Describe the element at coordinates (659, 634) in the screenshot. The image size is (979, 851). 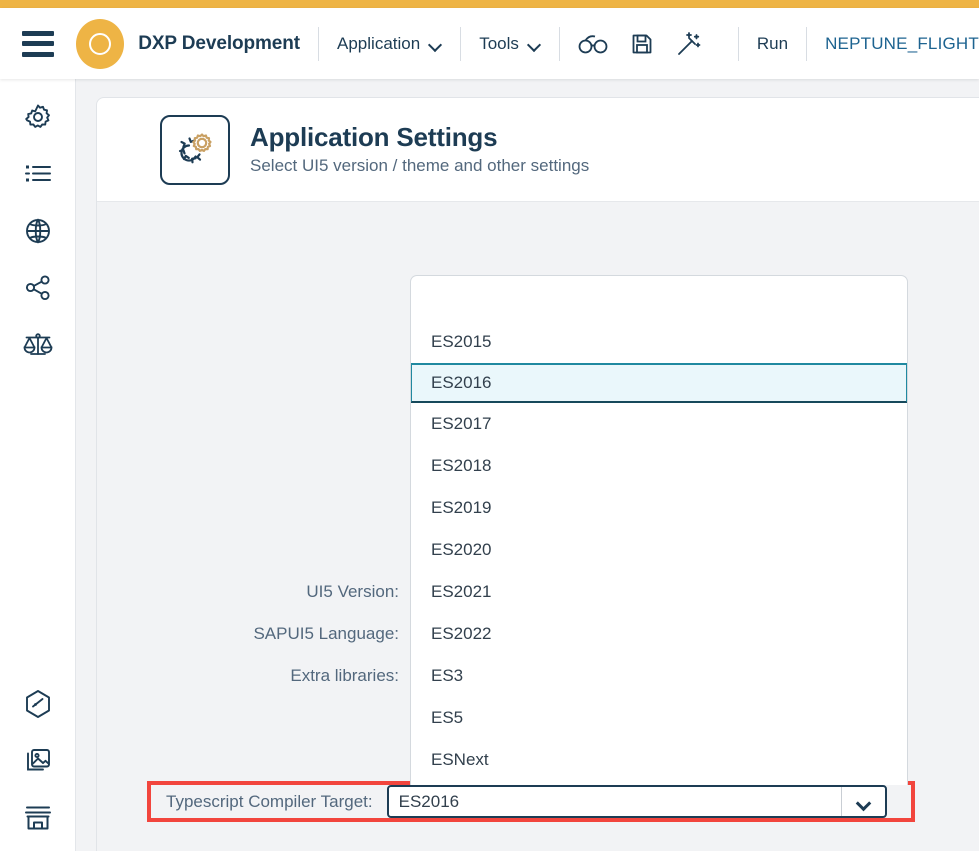
I see `dropdown-option: ES2022` at that location.